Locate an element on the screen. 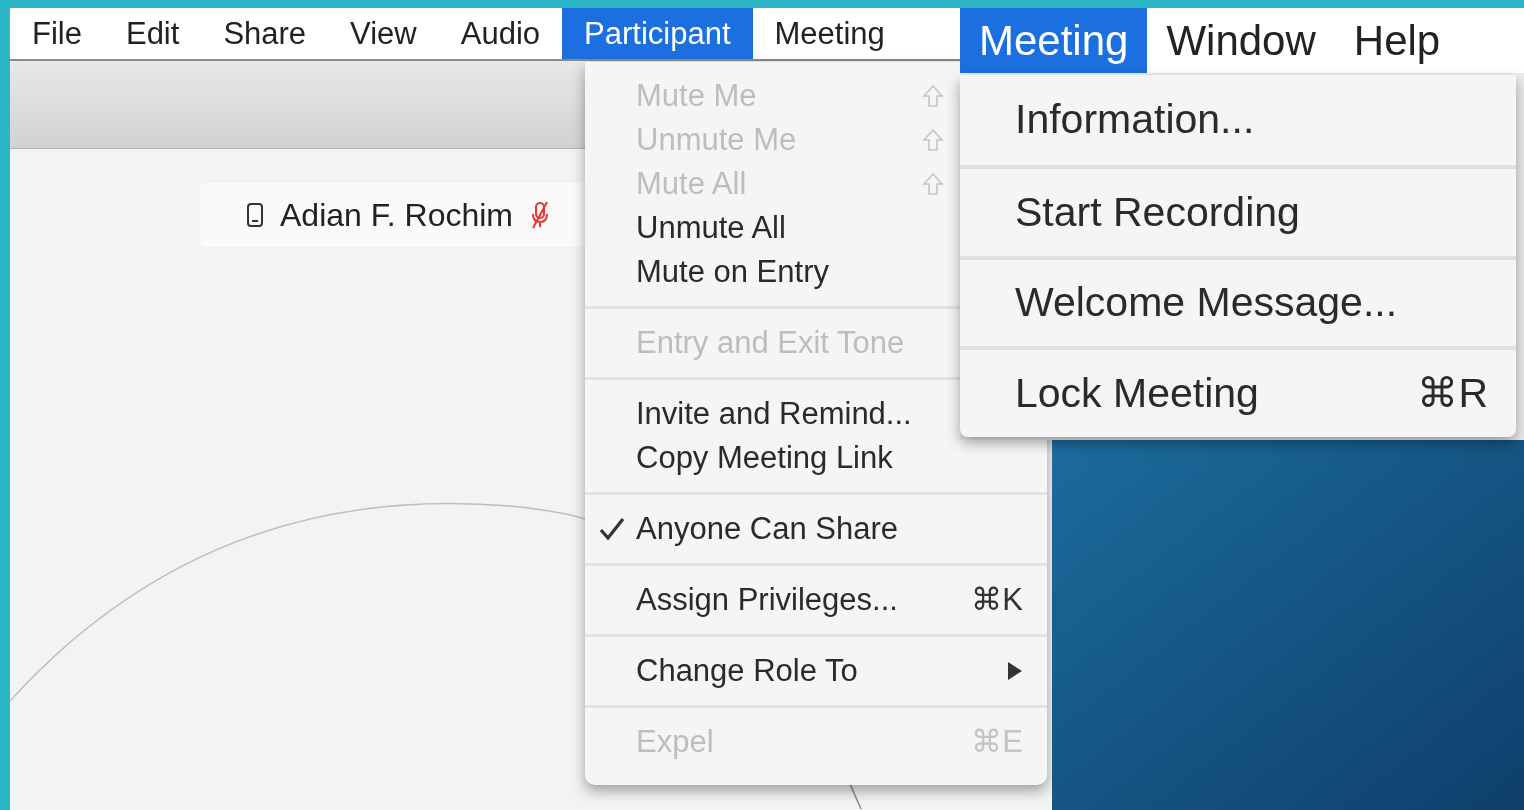  participant-name: Adian F. Rochim is located at coordinates (396, 215).